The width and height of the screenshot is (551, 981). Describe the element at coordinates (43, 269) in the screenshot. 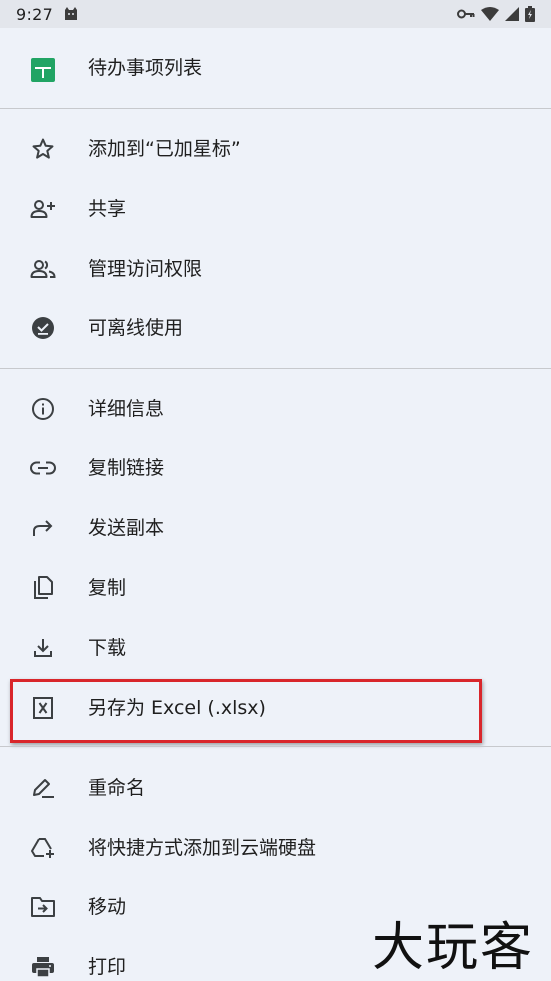

I see `people-icon` at that location.